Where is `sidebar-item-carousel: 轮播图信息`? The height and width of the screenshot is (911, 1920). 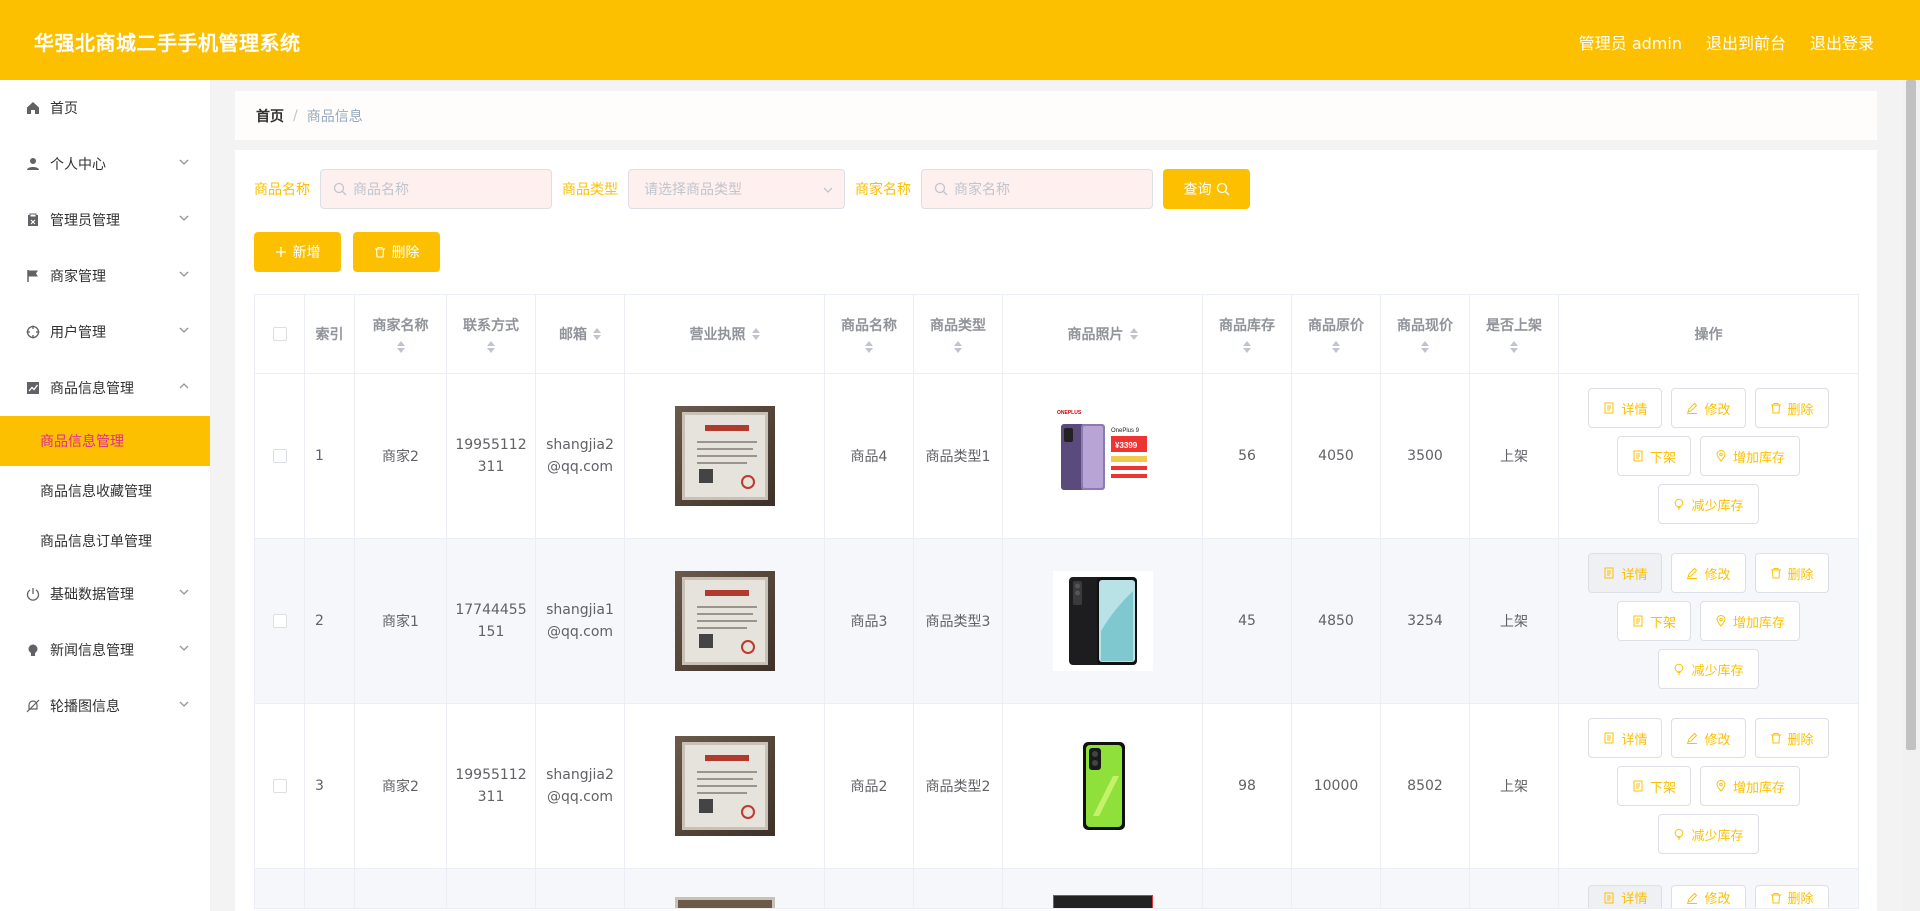
sidebar-item-carousel: 轮播图信息 is located at coordinates (105, 706).